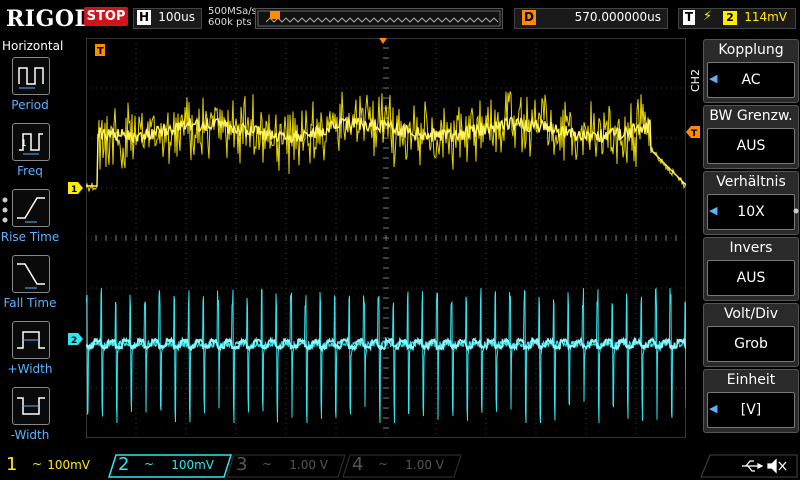 This screenshot has width=800, height=480. I want to click on fall-time-icon, so click(31, 276).